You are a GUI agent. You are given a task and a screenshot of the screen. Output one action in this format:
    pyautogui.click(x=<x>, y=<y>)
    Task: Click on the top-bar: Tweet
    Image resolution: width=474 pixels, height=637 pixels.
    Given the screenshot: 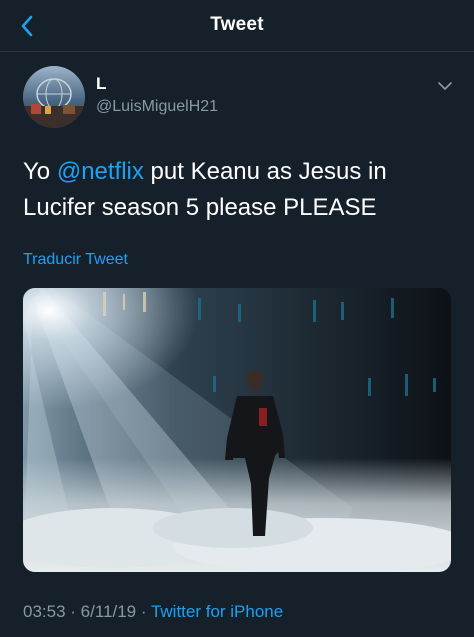 What is the action you would take?
    pyautogui.click(x=237, y=26)
    